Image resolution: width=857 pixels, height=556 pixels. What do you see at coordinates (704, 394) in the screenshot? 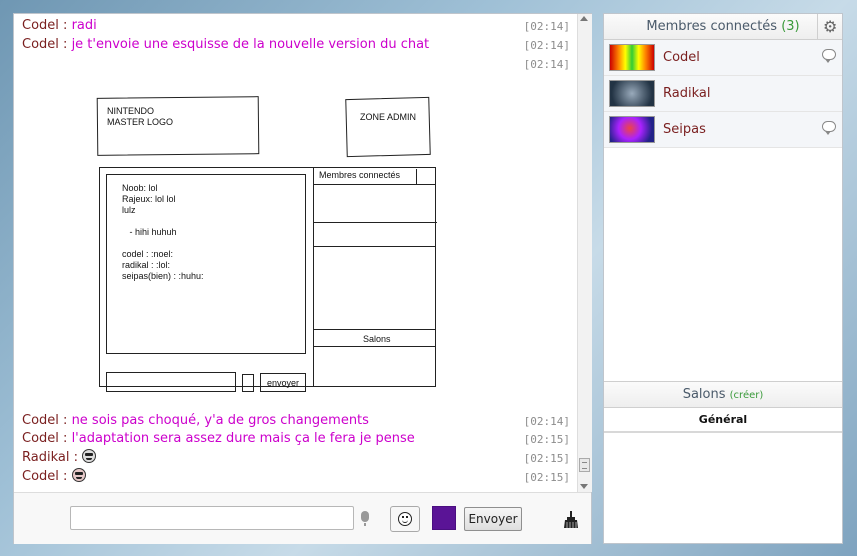
I see `rooms-title: Salons` at bounding box center [704, 394].